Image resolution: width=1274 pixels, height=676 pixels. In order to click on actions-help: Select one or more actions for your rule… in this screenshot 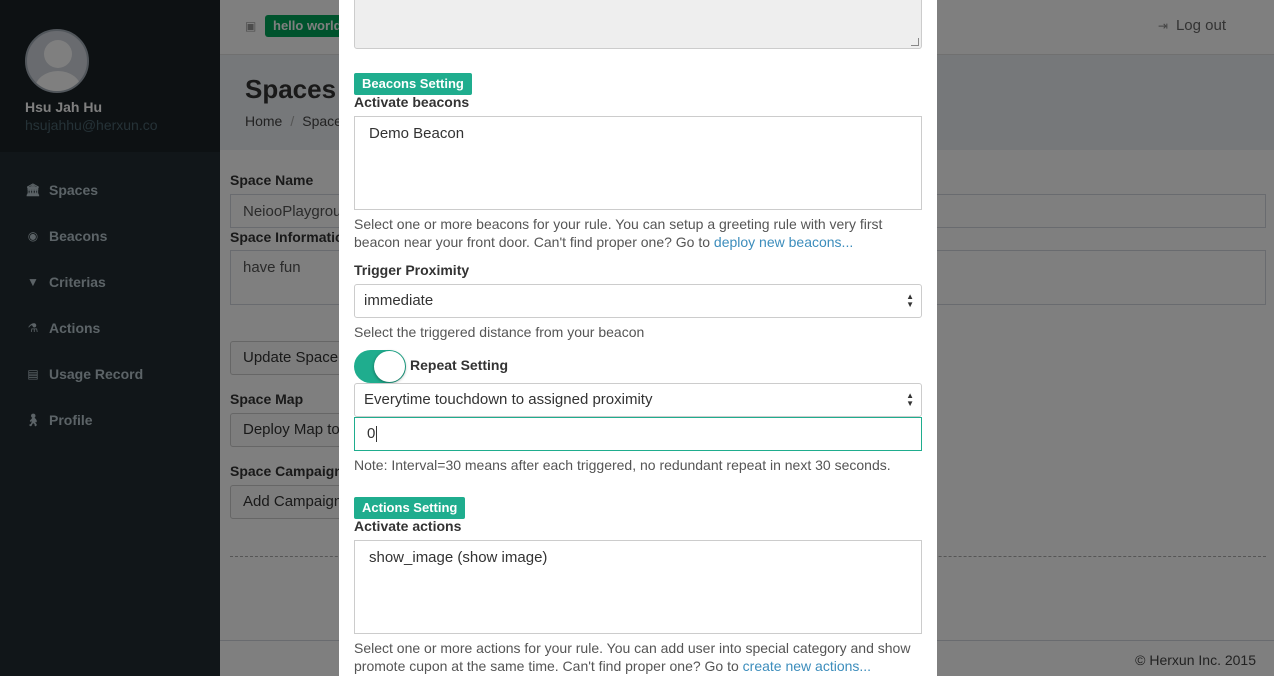, I will do `click(641, 657)`.